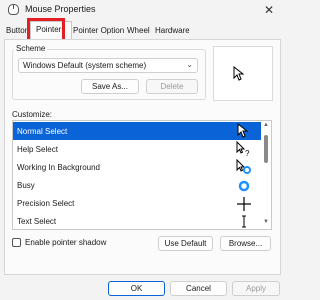  What do you see at coordinates (37, 149) in the screenshot?
I see `row-label: Help Select` at bounding box center [37, 149].